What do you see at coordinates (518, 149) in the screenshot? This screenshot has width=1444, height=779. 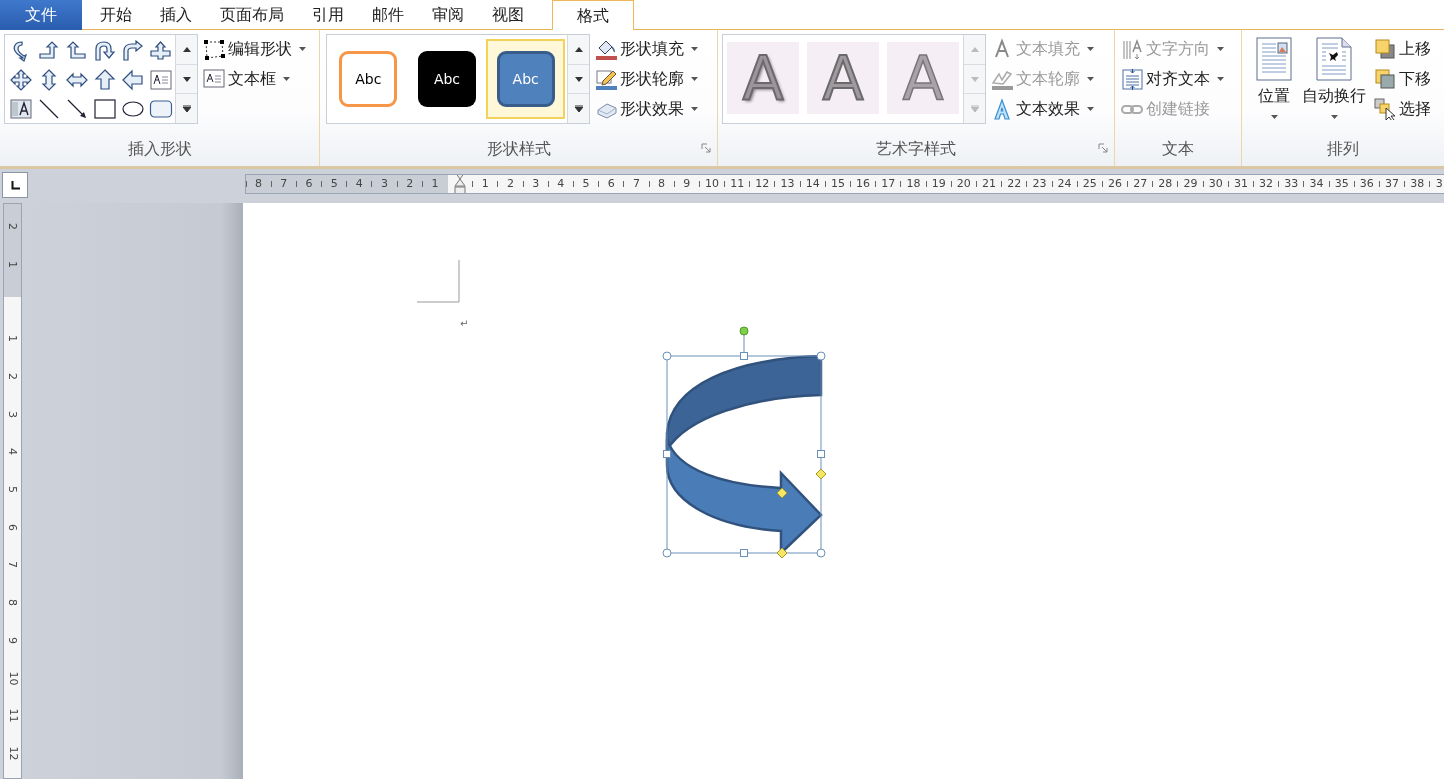 I see `group-label: 形状样式` at bounding box center [518, 149].